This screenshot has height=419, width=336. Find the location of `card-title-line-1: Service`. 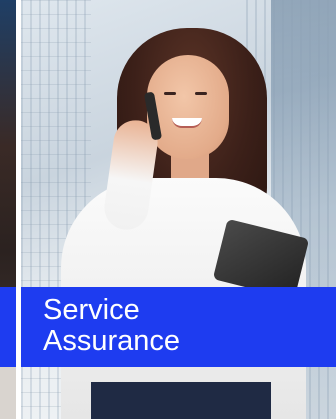

card-title-line-1: Service is located at coordinates (91, 310).